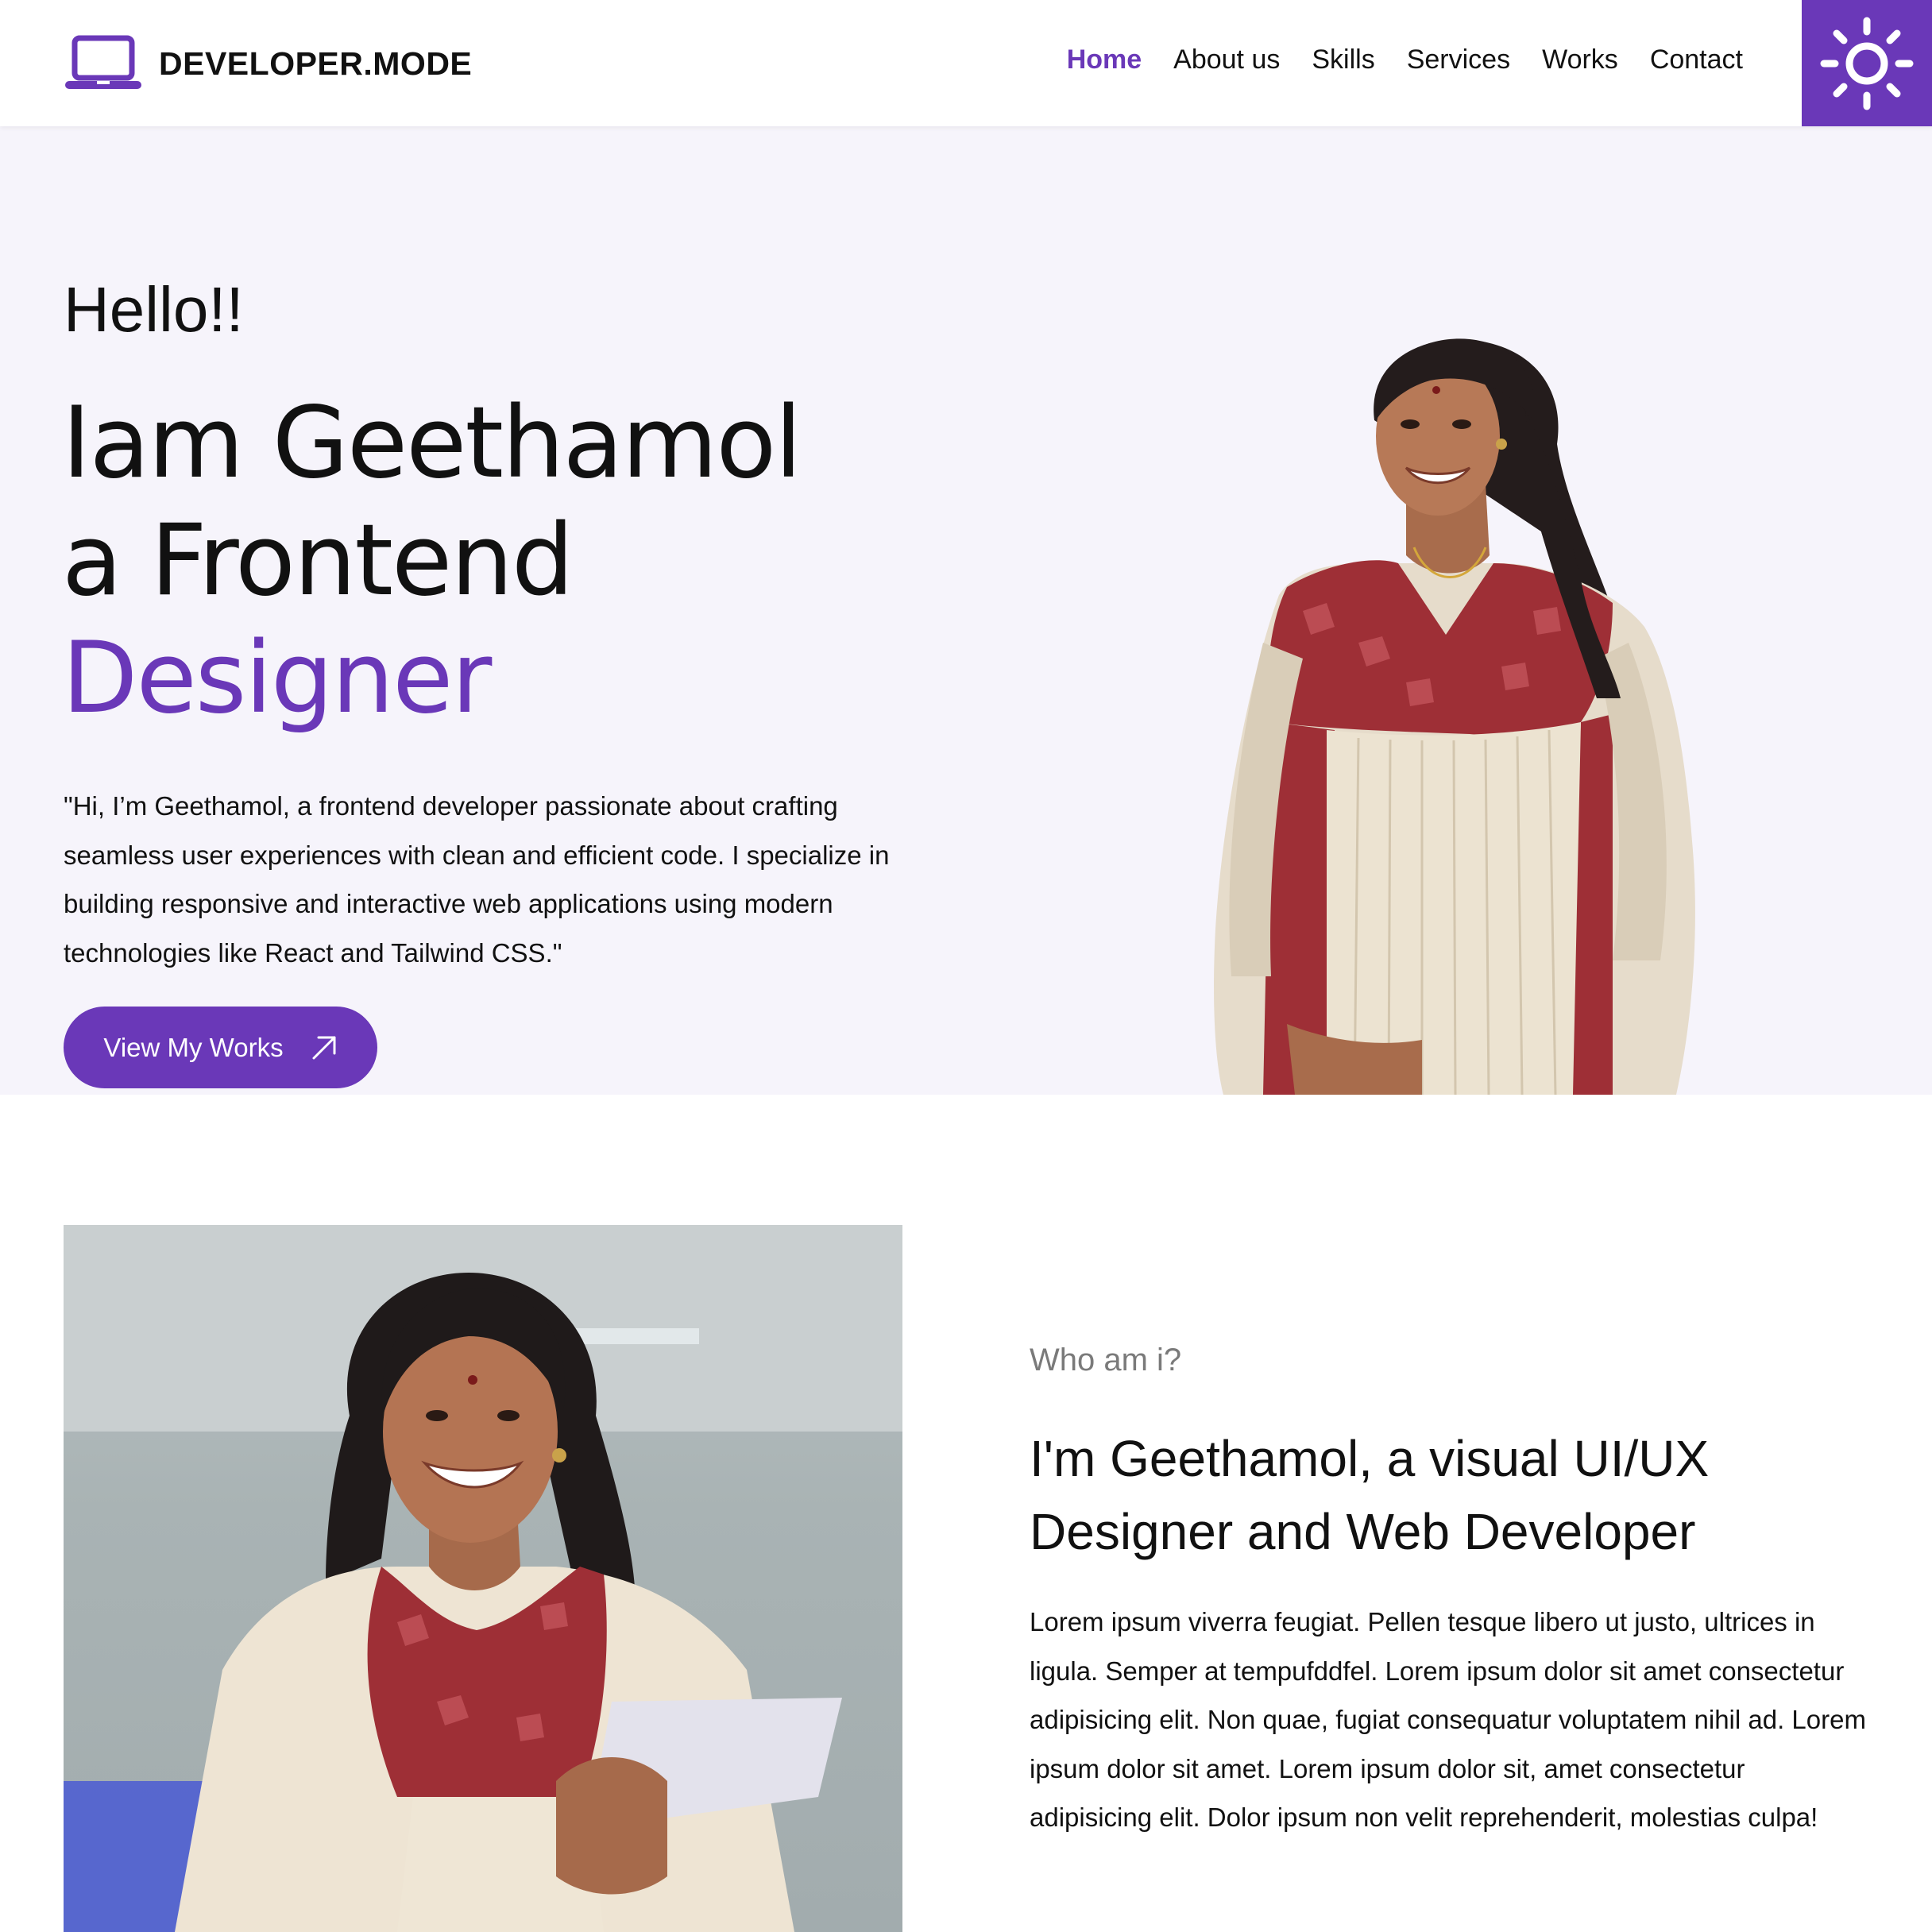 The image size is (1932, 1932). I want to click on hero-headline: Iam Geethamol a Frontend Designer, so click(432, 561).